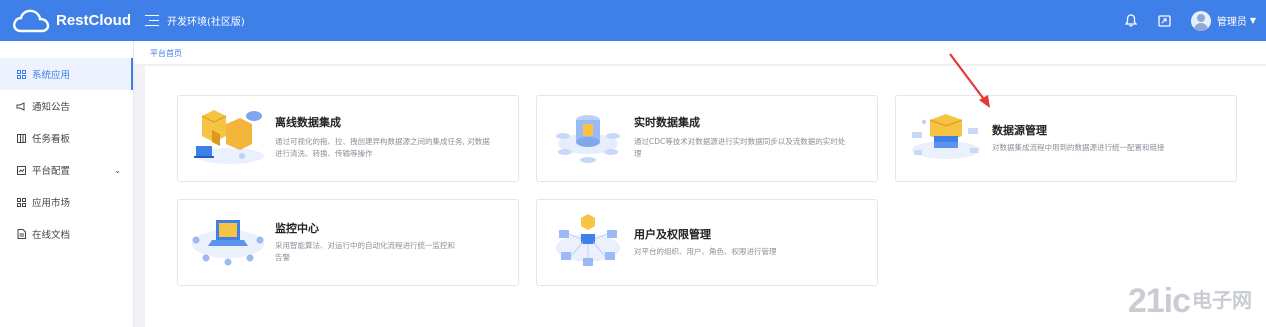  What do you see at coordinates (93, 20) in the screenshot?
I see `brand-name: RestCloud` at bounding box center [93, 20].